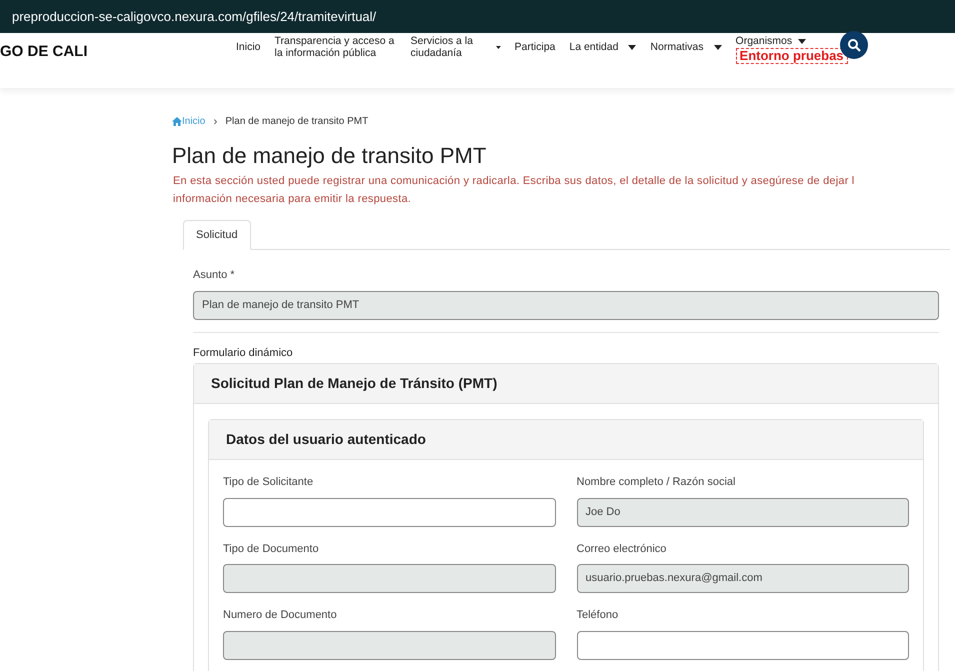 This screenshot has width=955, height=671. What do you see at coordinates (566, 384) in the screenshot?
I see `card-title: Solicitud Plan de Manejo de Tránsito (PMT)` at bounding box center [566, 384].